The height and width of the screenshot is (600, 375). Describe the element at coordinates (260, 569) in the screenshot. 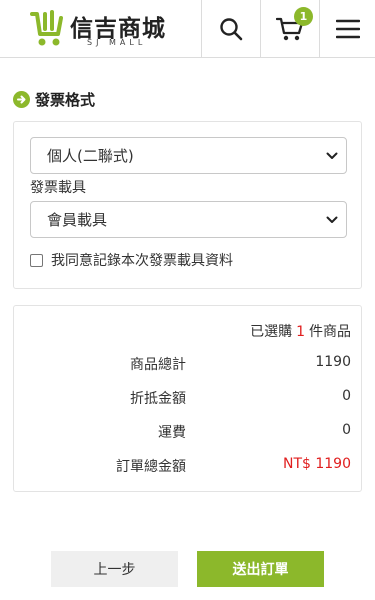

I see `submit-order-button: 送出訂單` at that location.